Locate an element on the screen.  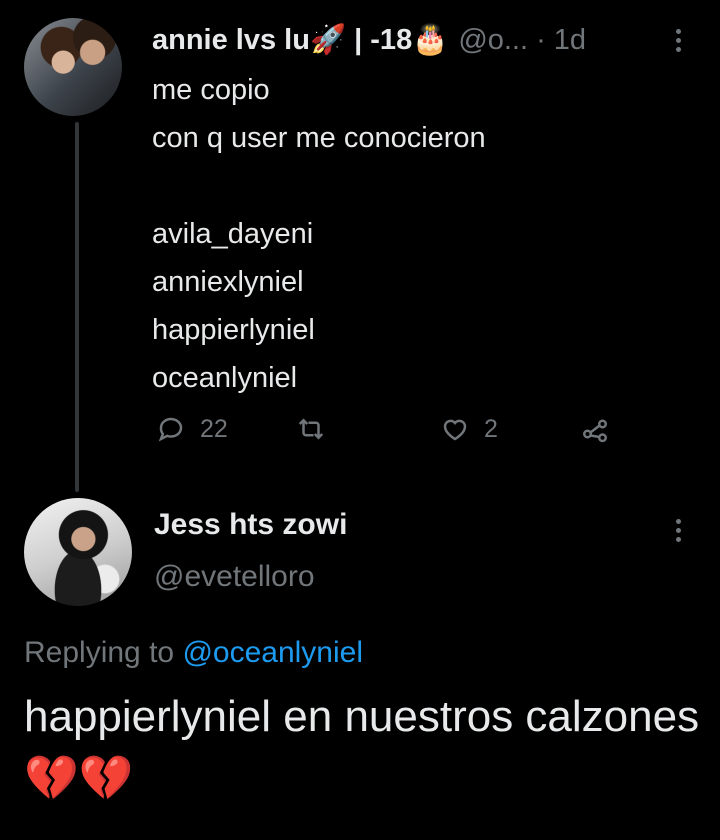
reply-button: 22 is located at coordinates (192, 429).